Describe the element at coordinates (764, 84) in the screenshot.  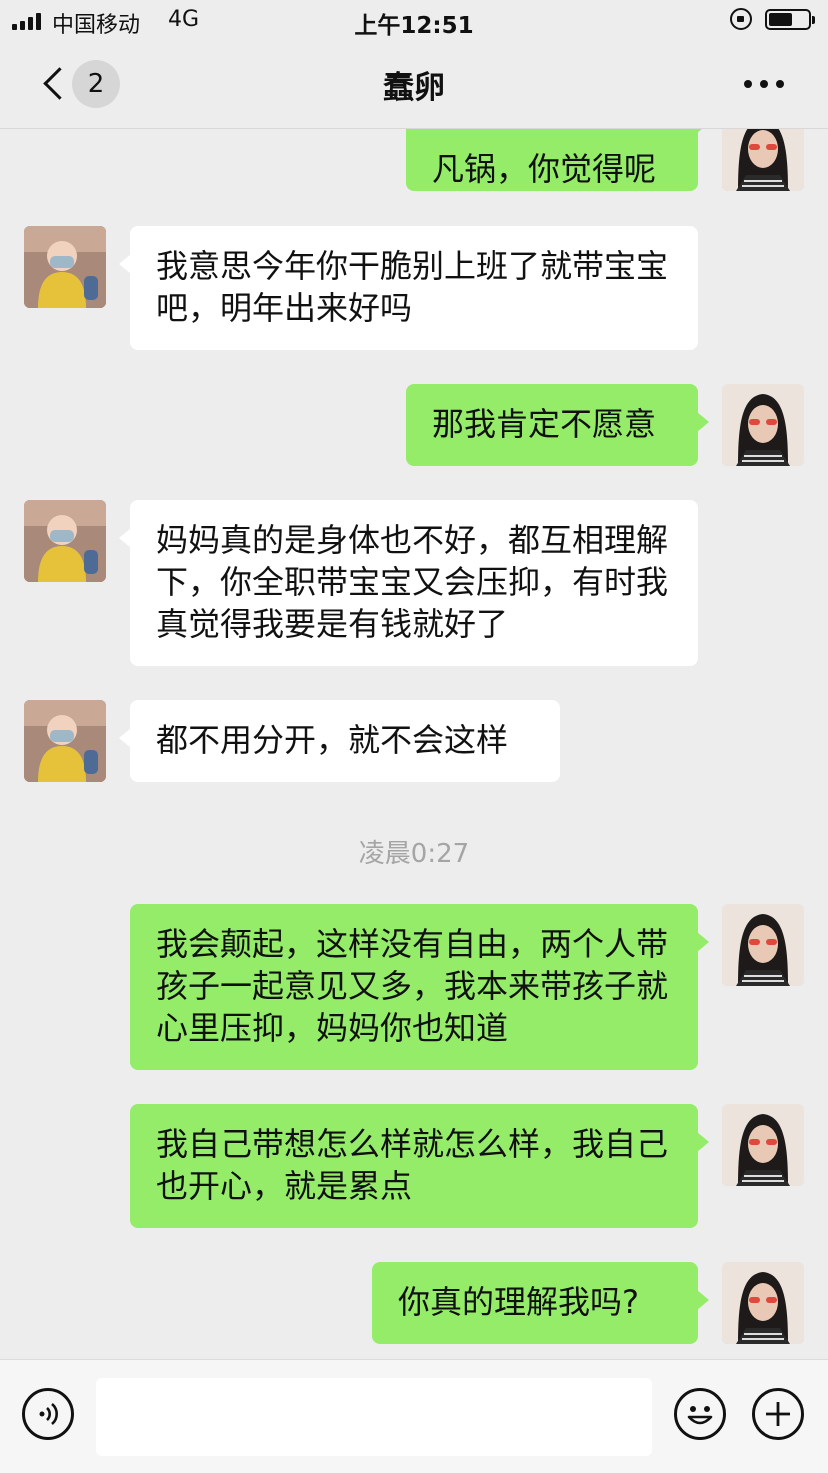
I see `more-dots-icon` at that location.